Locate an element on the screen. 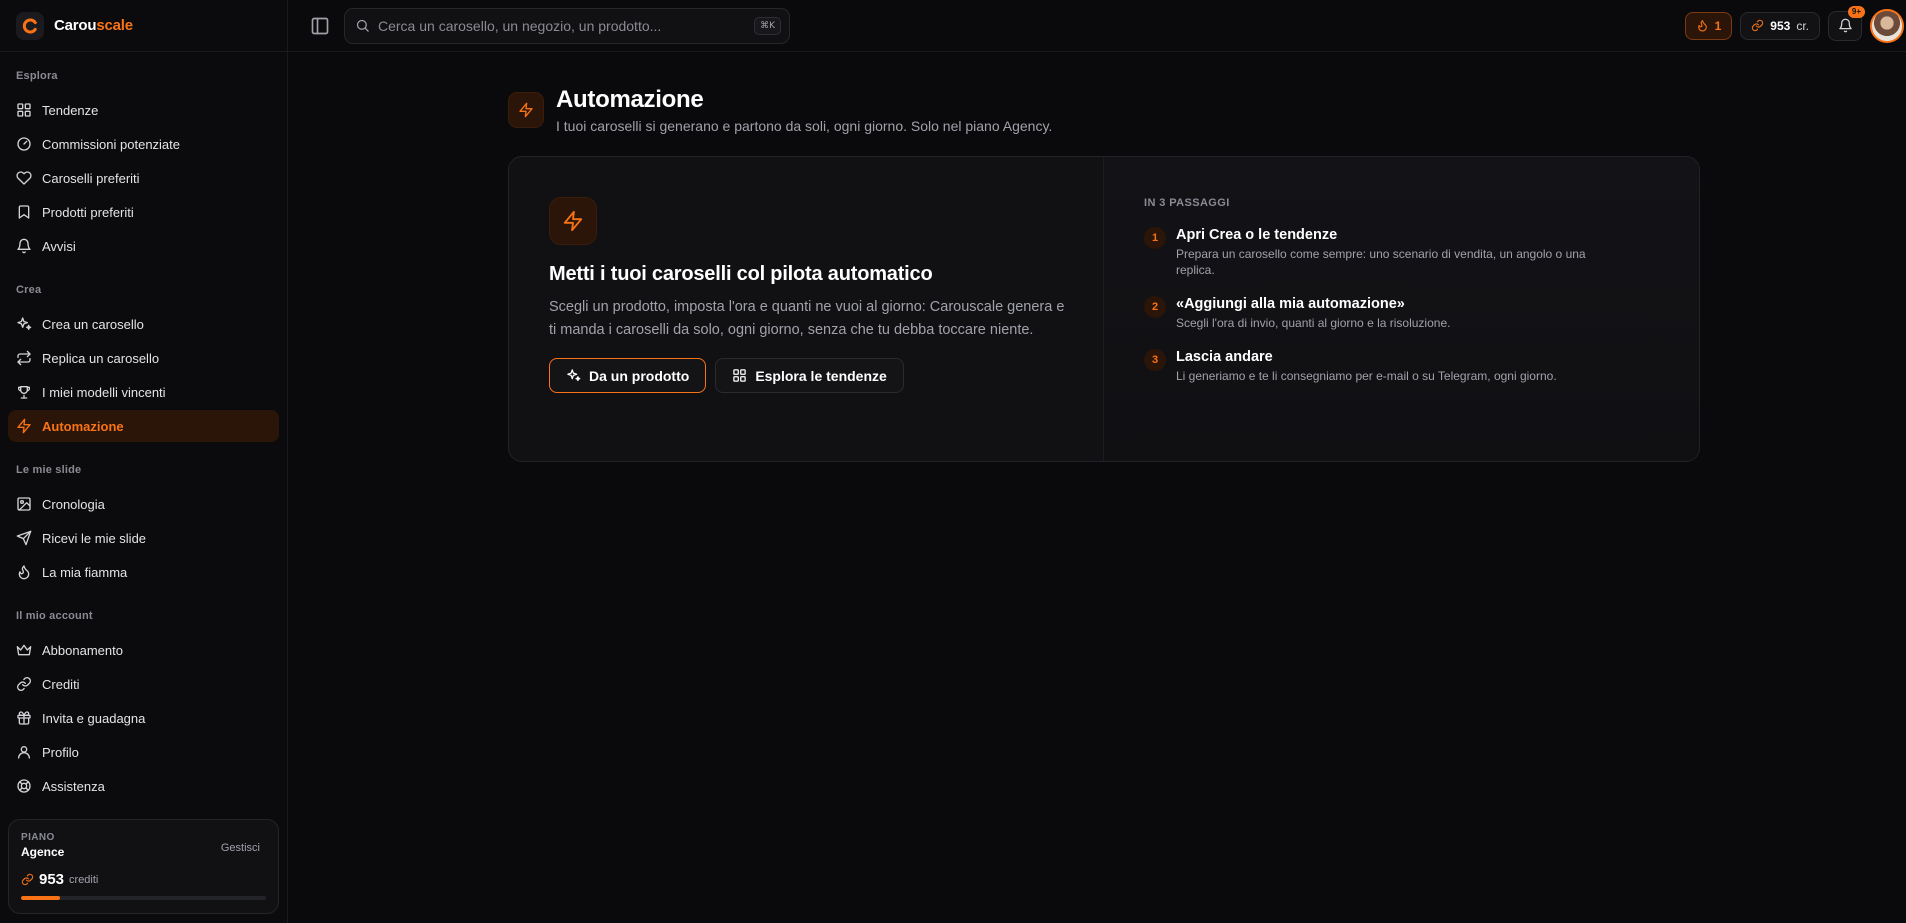 The image size is (1906, 923). sidebar-item-modelli-vincenti: I miei modelli vincenti is located at coordinates (143, 392).